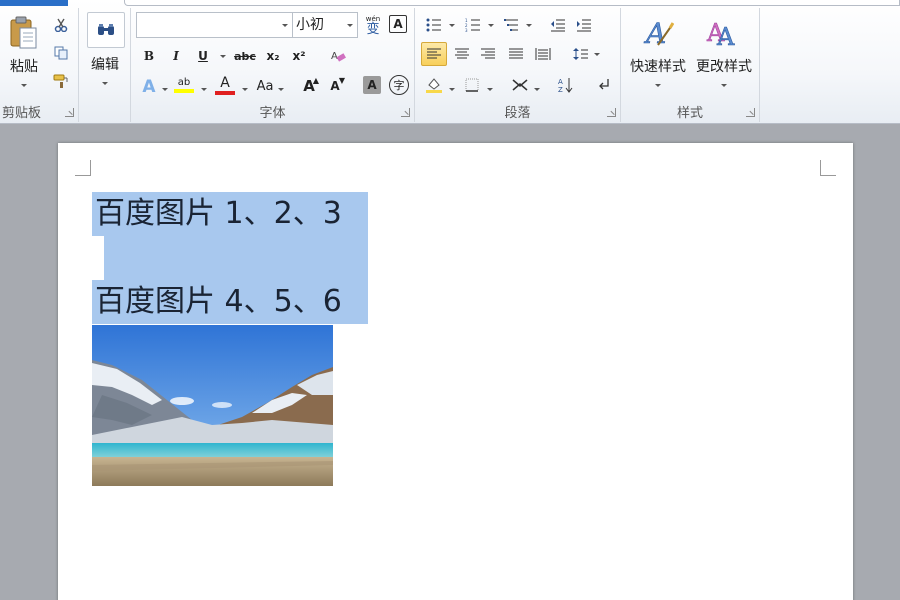  What do you see at coordinates (165, 89) in the screenshot?
I see `text-effect-dropdown-caret` at bounding box center [165, 89].